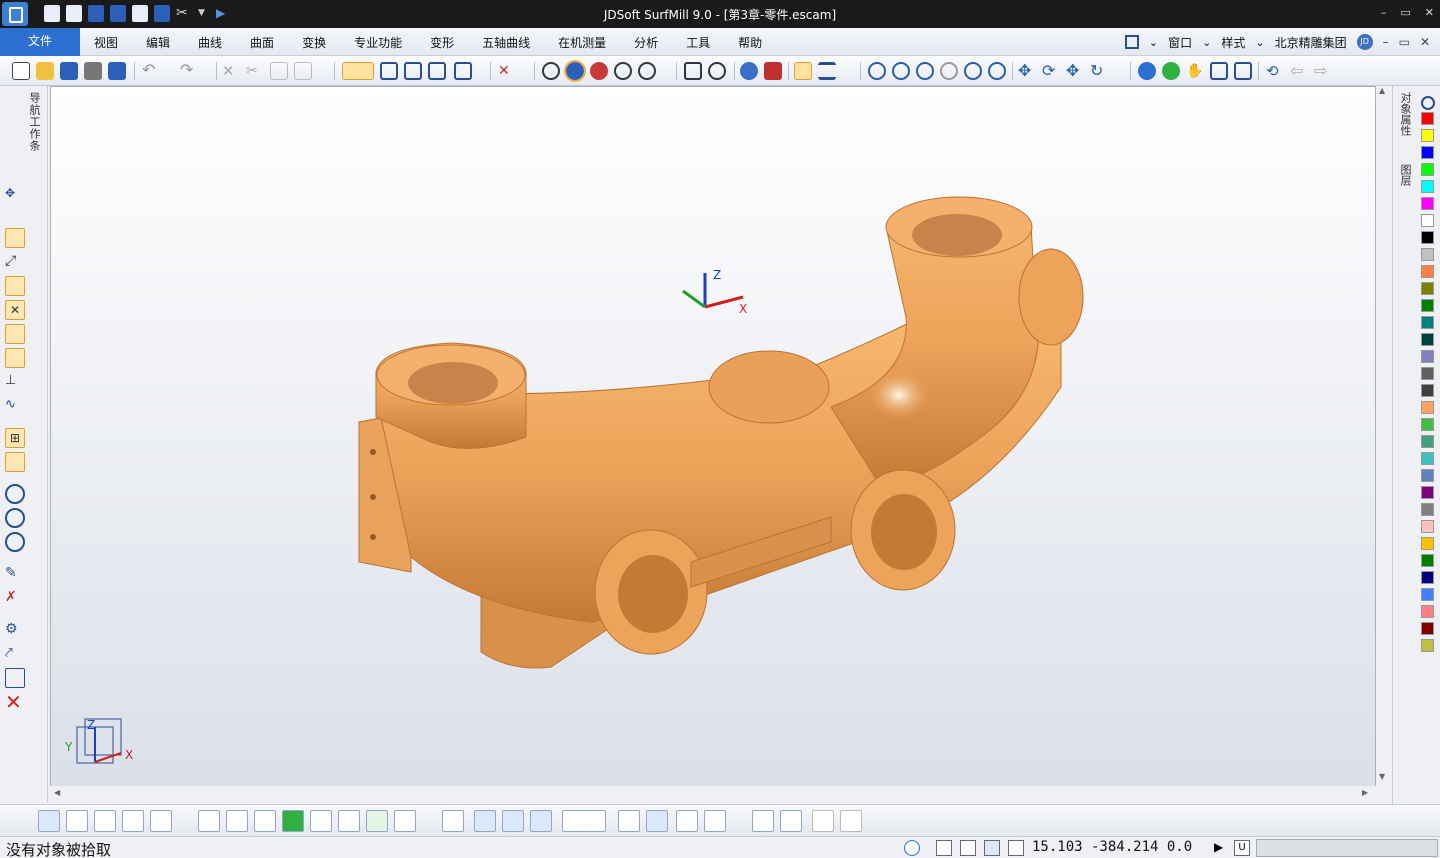  What do you see at coordinates (901, 71) in the screenshot?
I see `zoom-out-icon` at bounding box center [901, 71].